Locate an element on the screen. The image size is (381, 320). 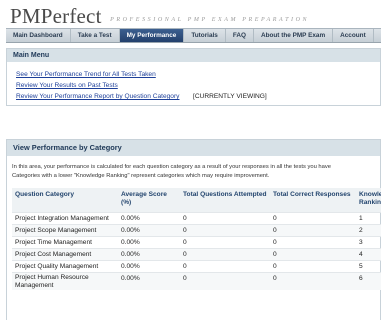
column-header-correct: Total Correct Responses is located at coordinates (313, 200).